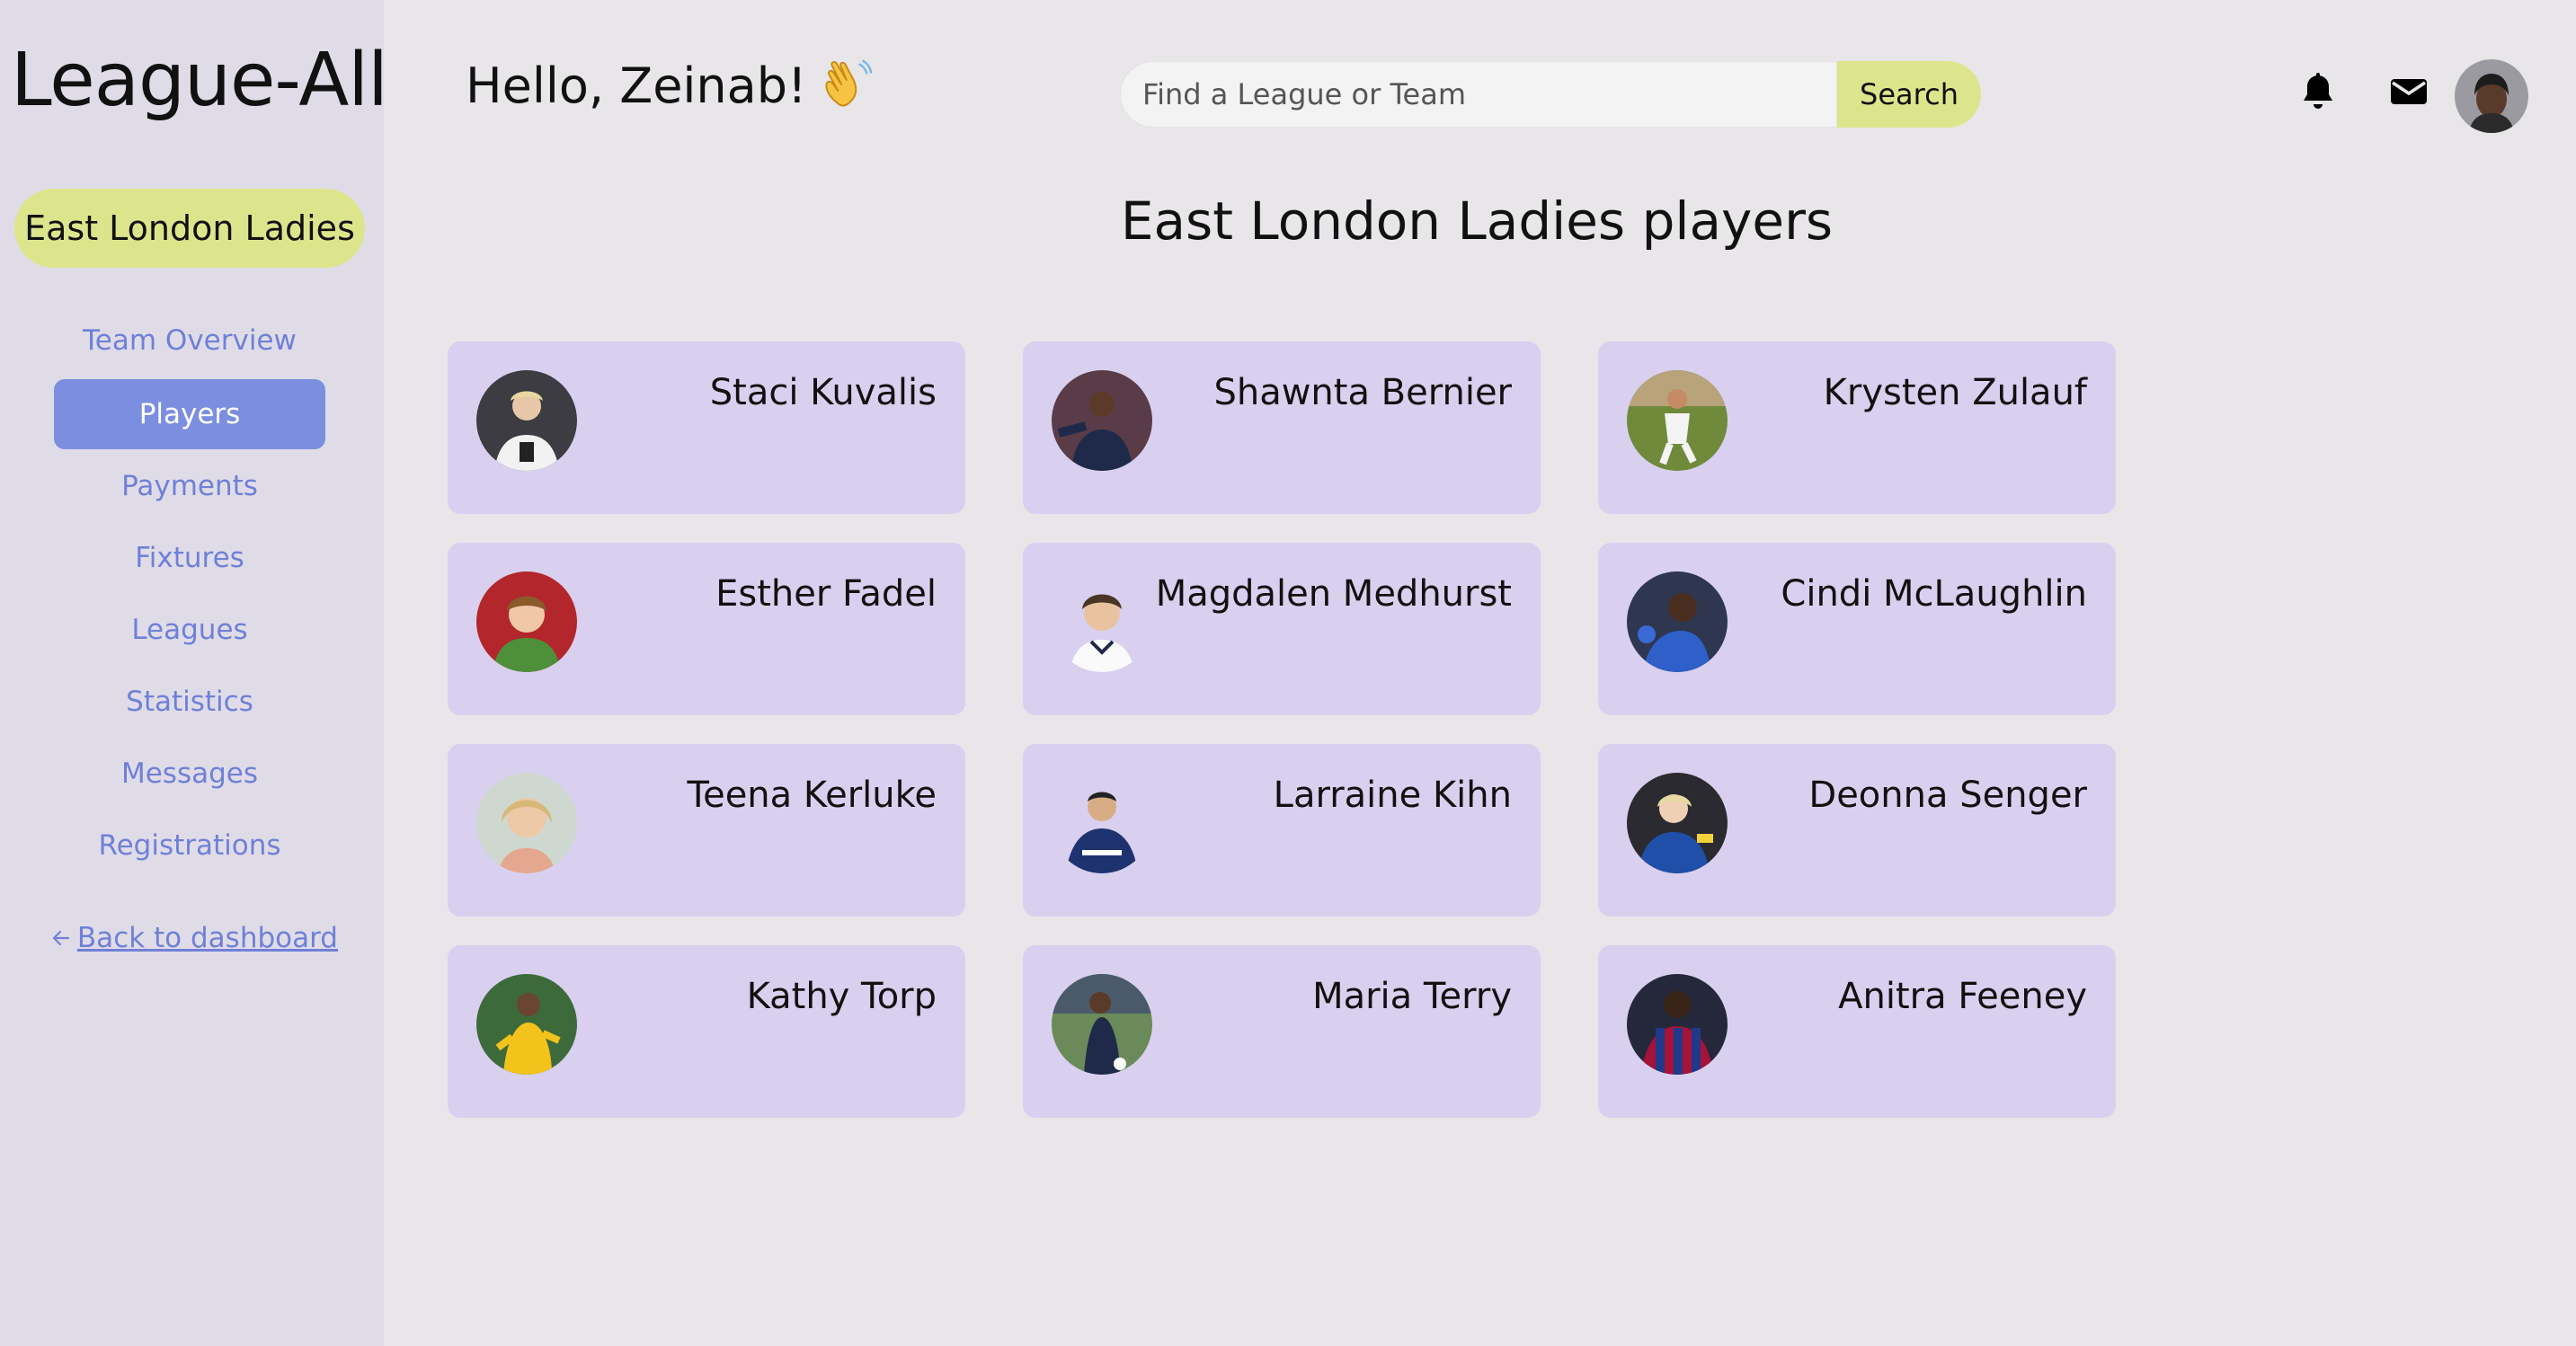  What do you see at coordinates (1282, 428) in the screenshot?
I see `player-card: Shawnta Bernier` at bounding box center [1282, 428].